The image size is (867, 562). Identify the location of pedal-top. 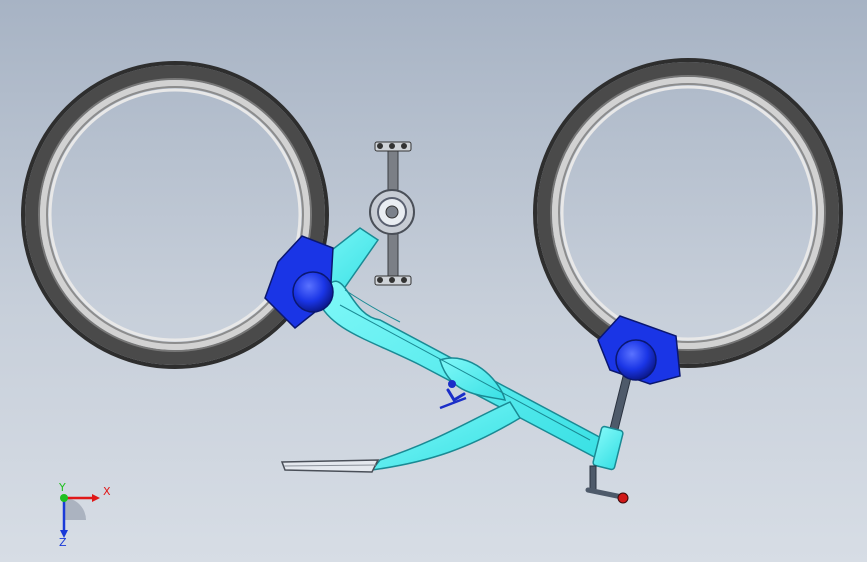
(393, 146).